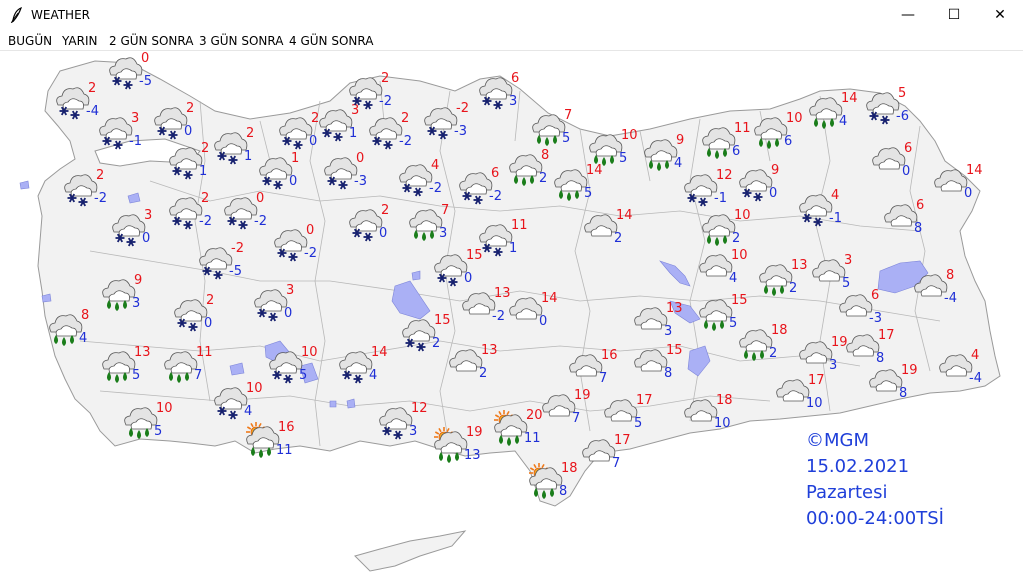 The width and height of the screenshot is (1023, 584). What do you see at coordinates (908, 15) in the screenshot?
I see `minimize-button: —` at bounding box center [908, 15].